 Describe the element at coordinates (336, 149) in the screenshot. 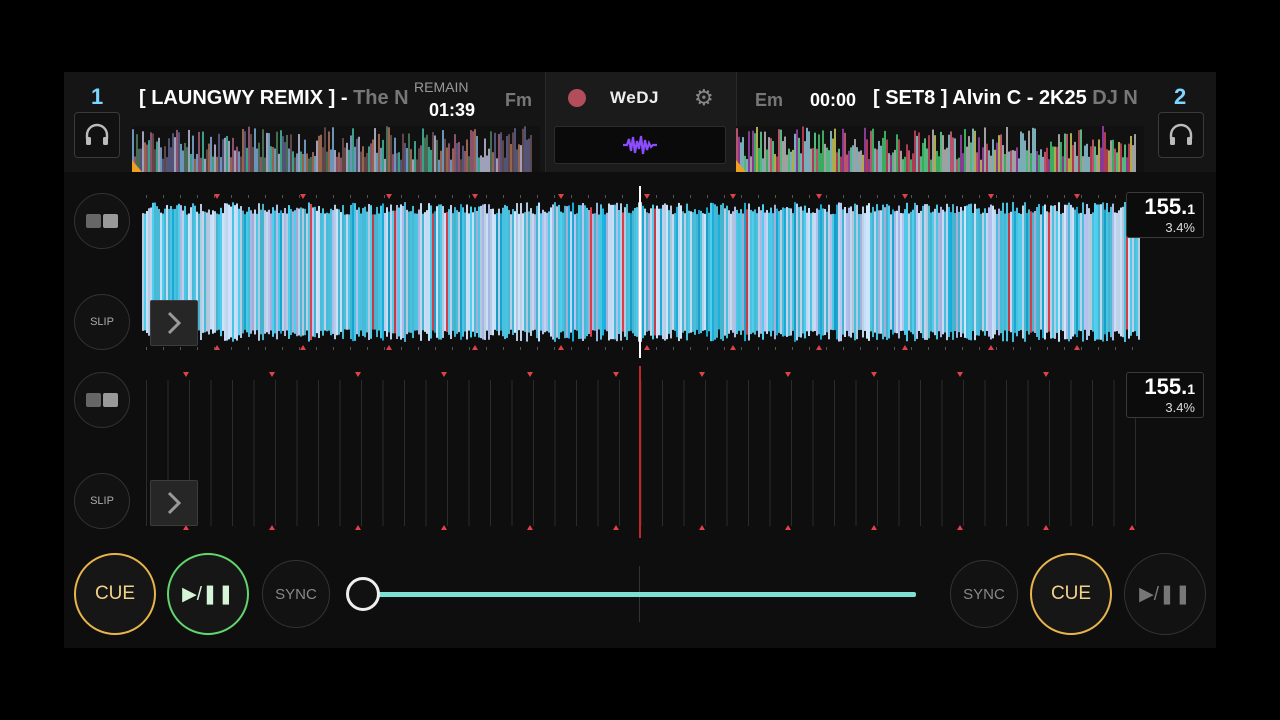

I see `deck-1-overview-waveform` at that location.